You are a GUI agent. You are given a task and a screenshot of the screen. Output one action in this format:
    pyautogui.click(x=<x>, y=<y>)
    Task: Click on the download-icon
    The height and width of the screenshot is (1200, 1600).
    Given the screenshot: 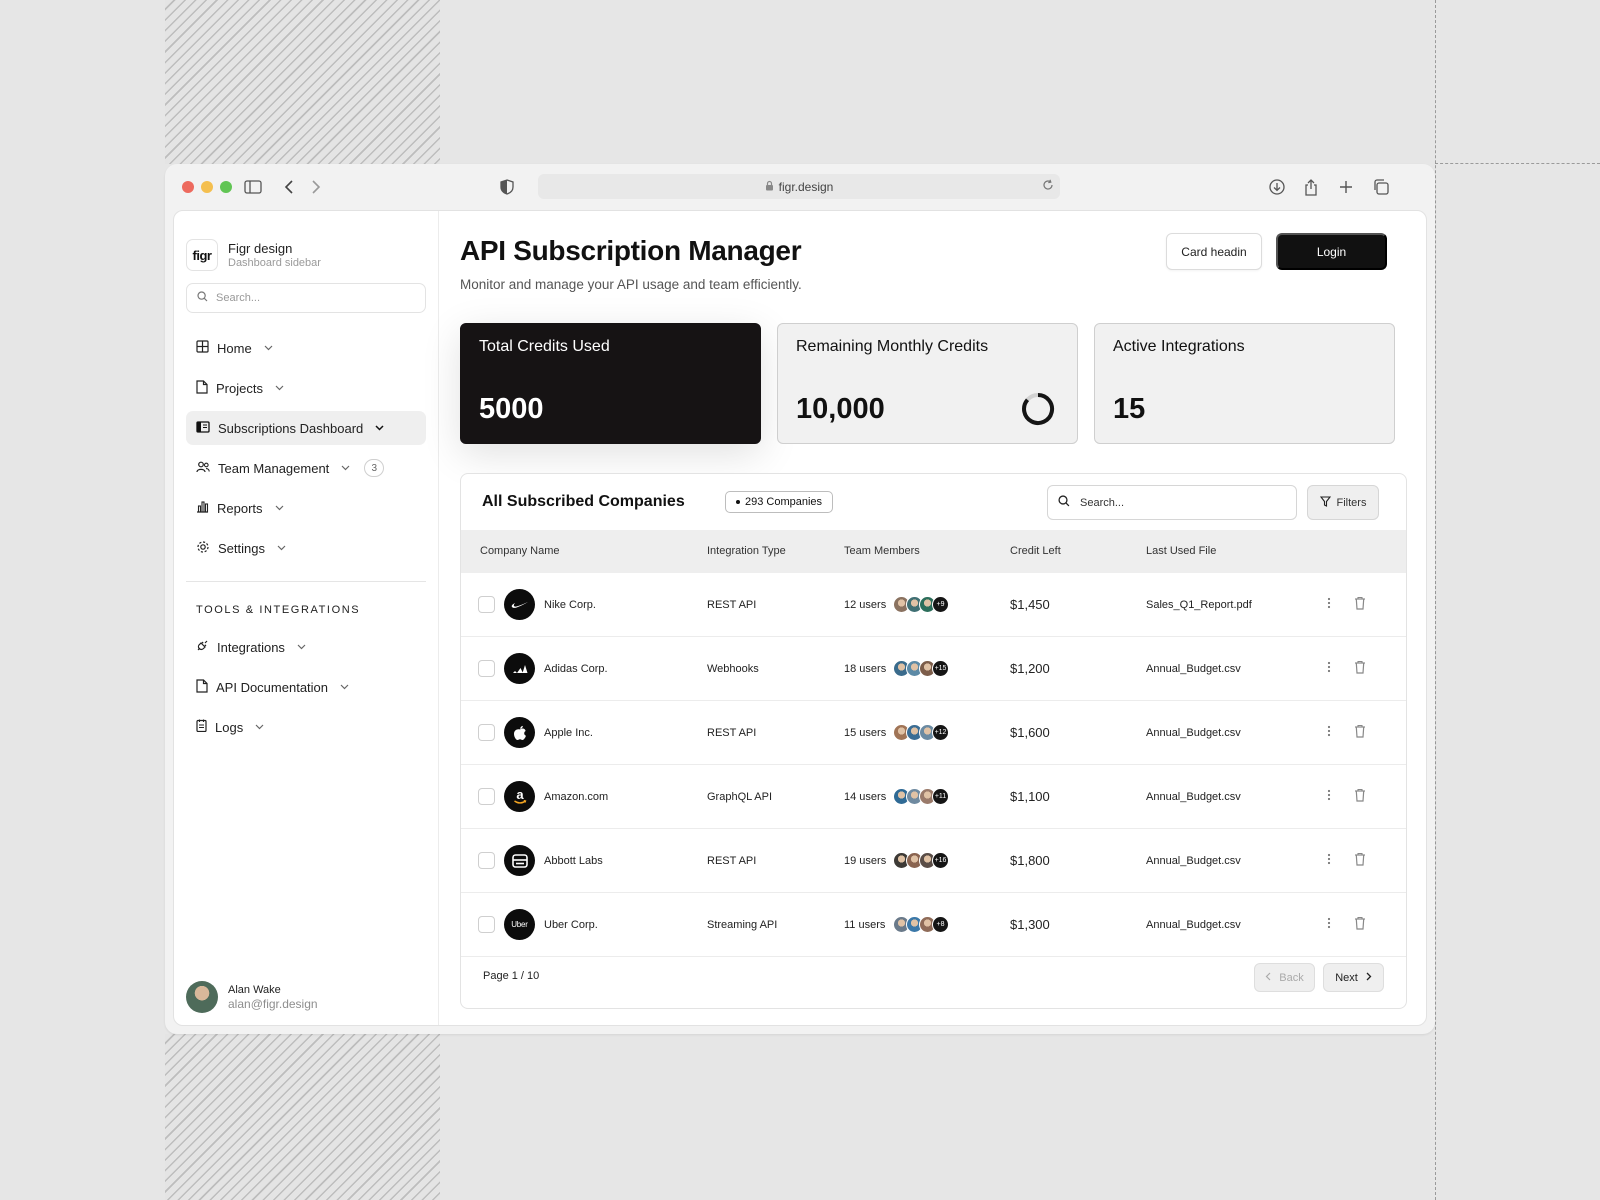 What is the action you would take?
    pyautogui.click(x=1277, y=187)
    